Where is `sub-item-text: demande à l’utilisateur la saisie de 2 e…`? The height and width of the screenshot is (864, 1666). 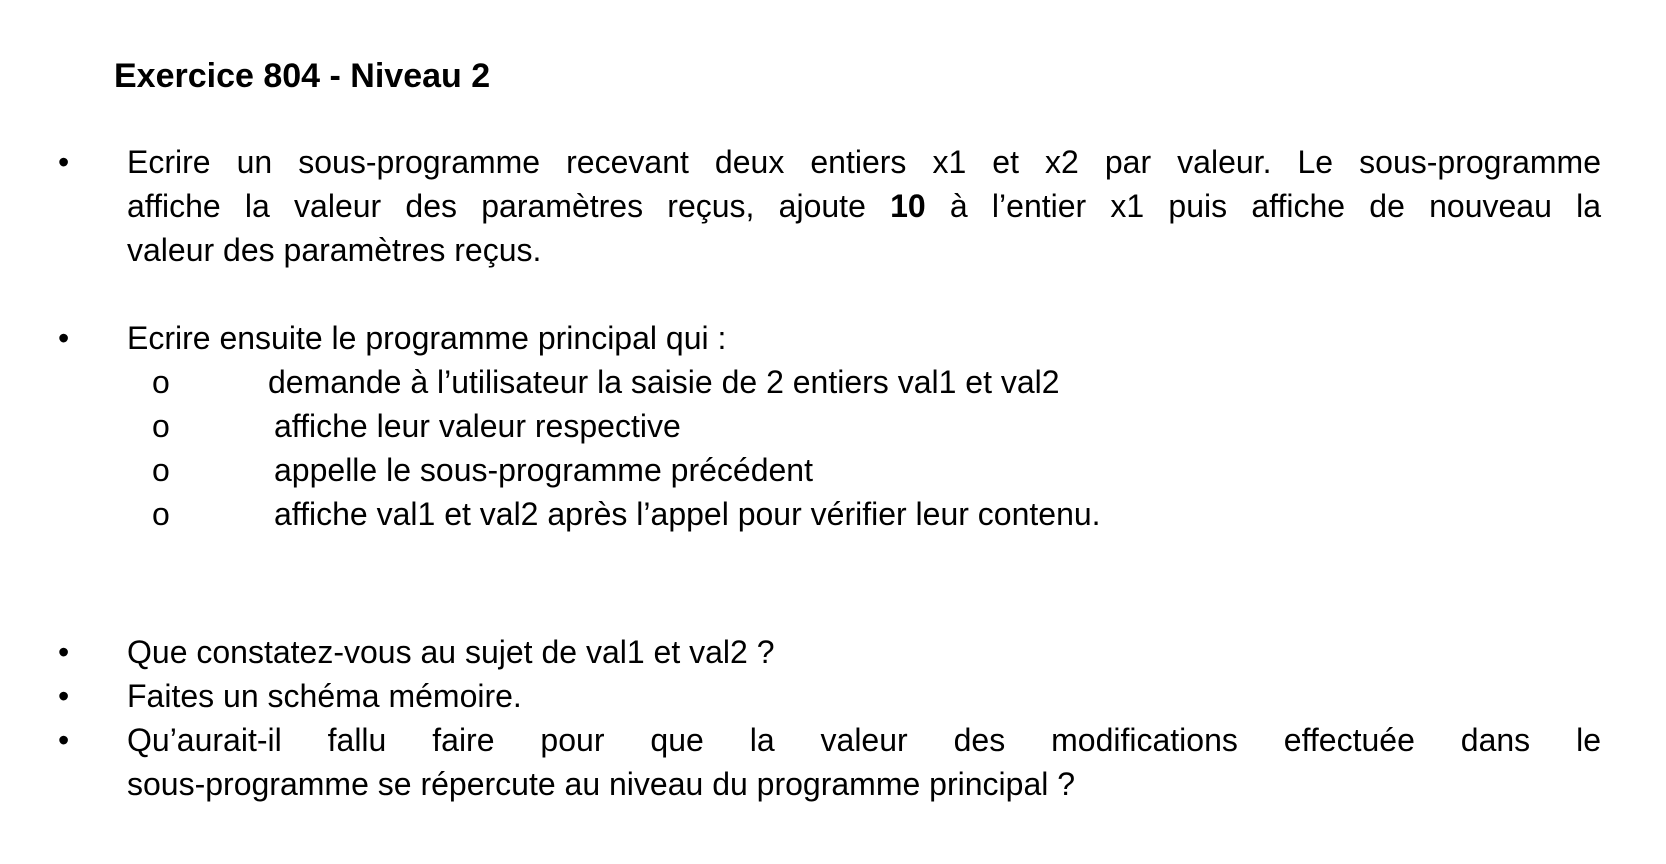
sub-item-text: demande à l’utilisateur la saisie de 2 e… is located at coordinates (664, 382).